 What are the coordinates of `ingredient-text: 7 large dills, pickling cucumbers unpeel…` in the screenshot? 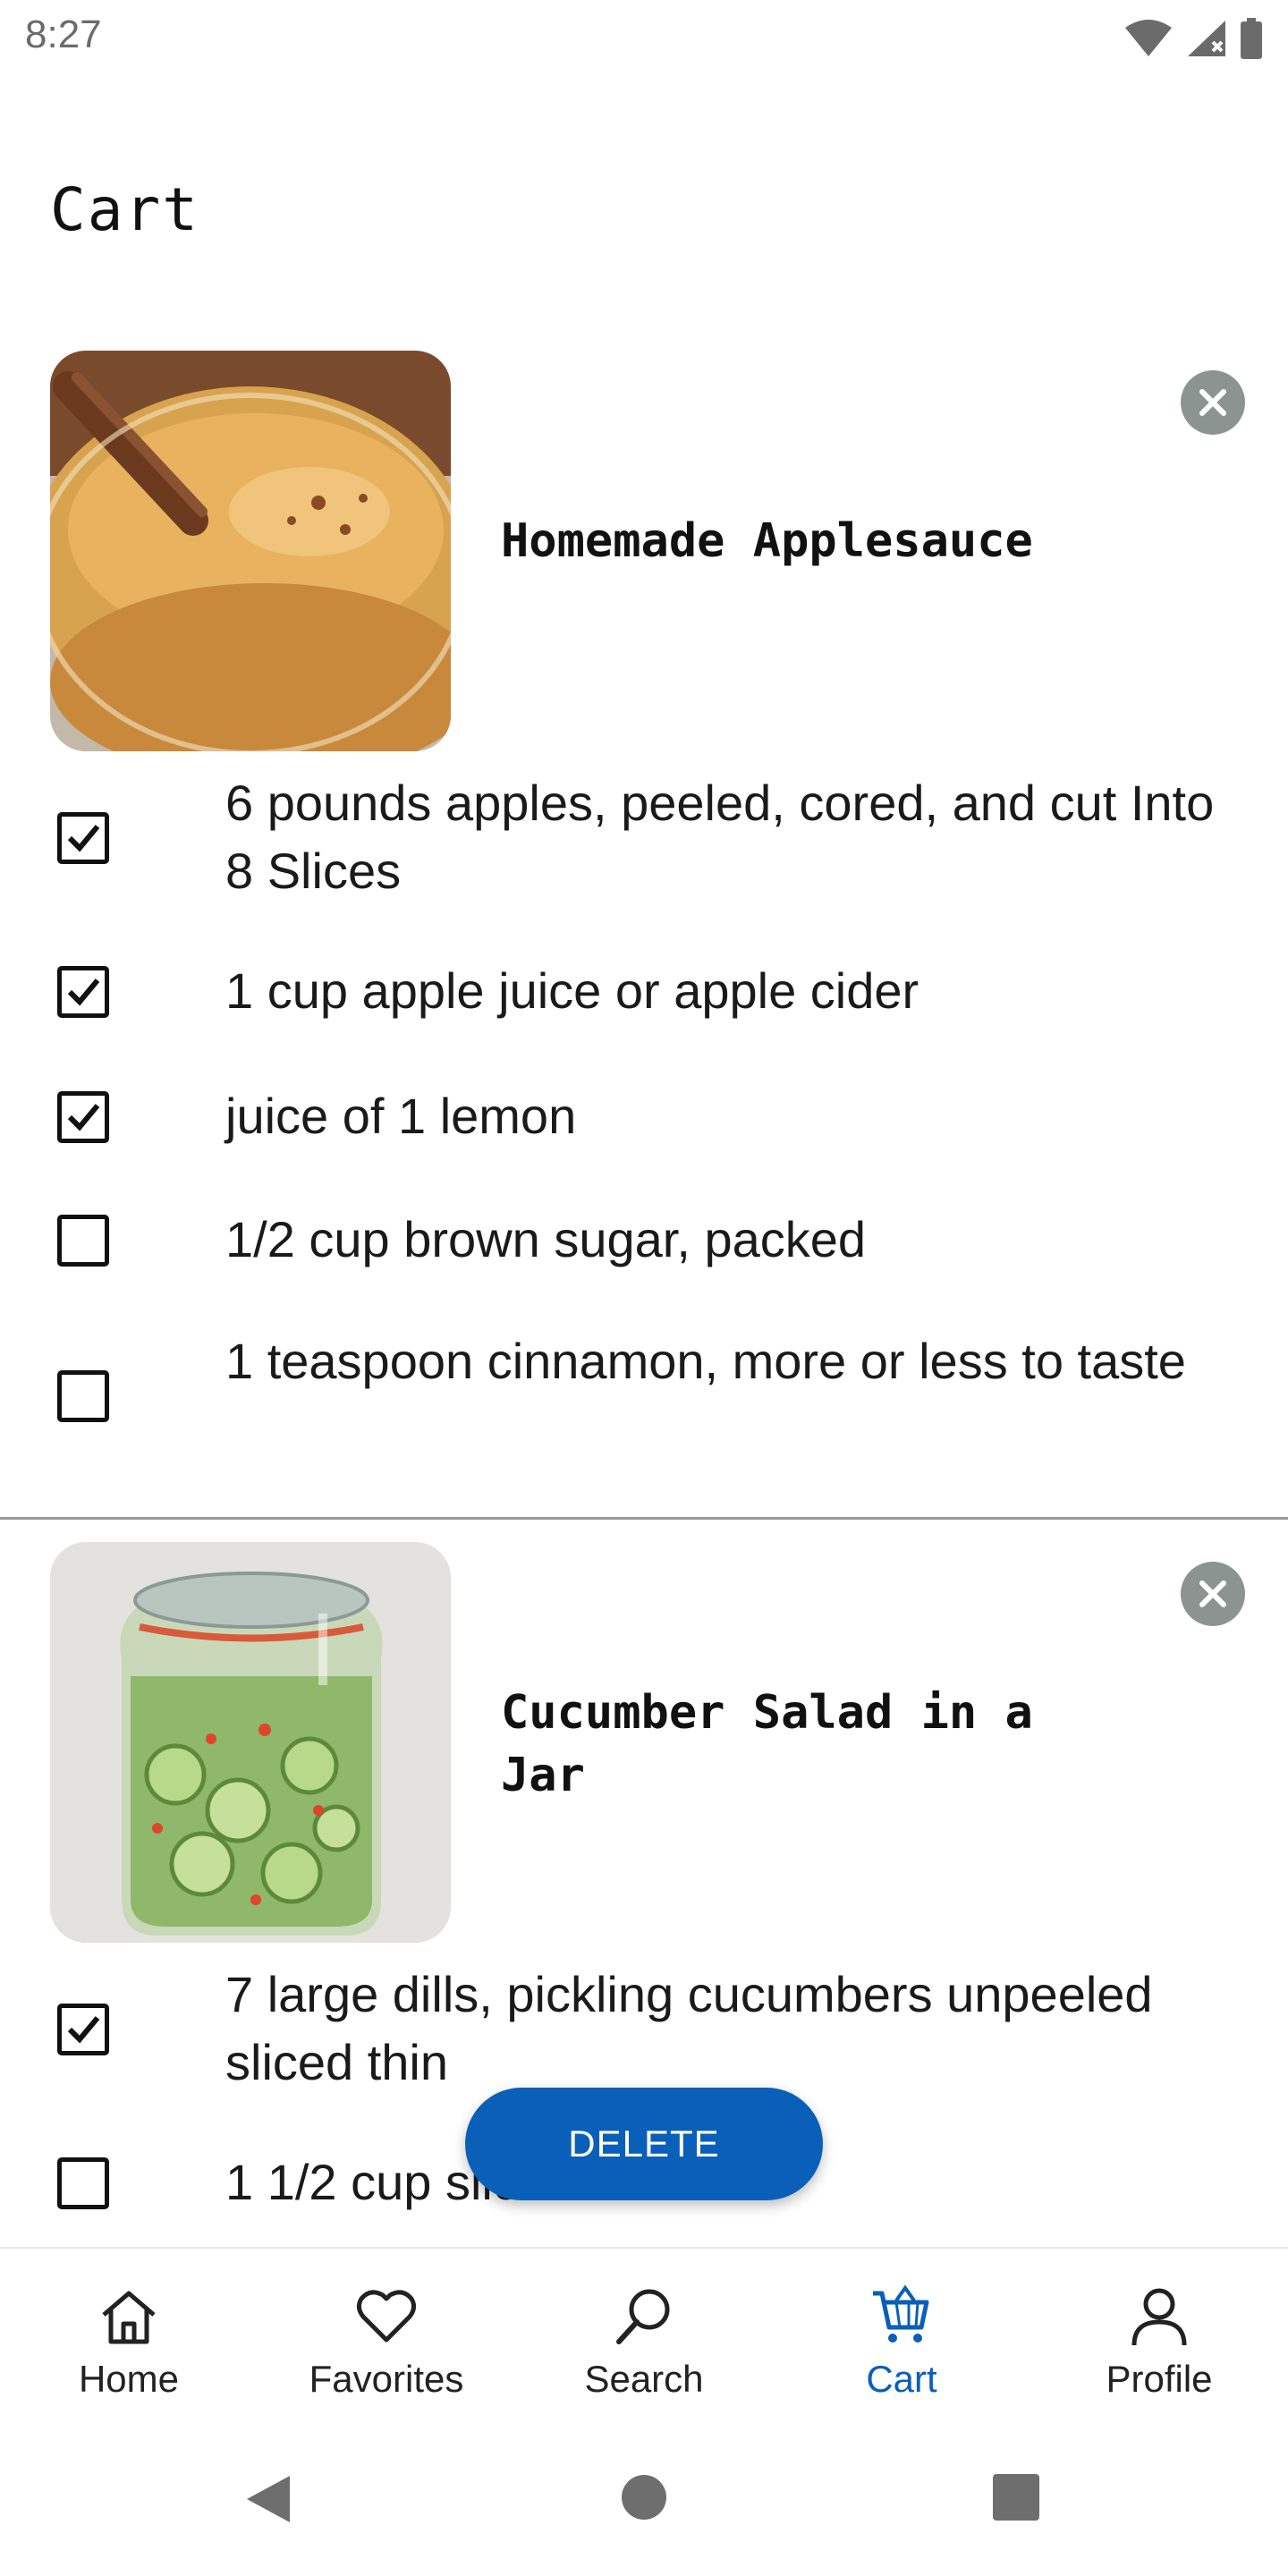 It's located at (689, 2028).